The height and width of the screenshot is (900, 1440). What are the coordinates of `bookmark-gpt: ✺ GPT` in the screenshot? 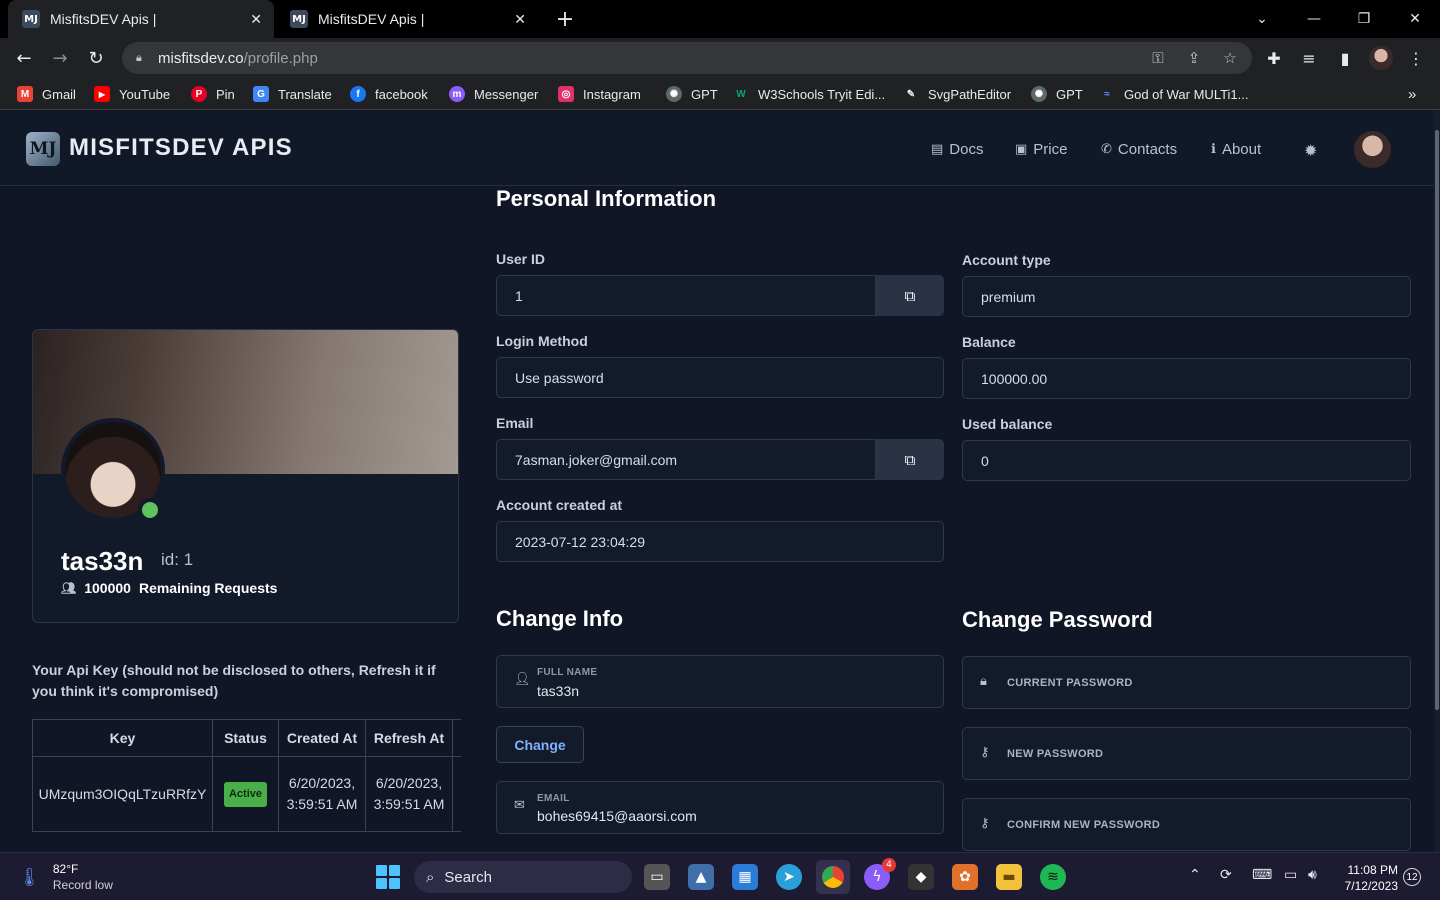 It's located at (692, 94).